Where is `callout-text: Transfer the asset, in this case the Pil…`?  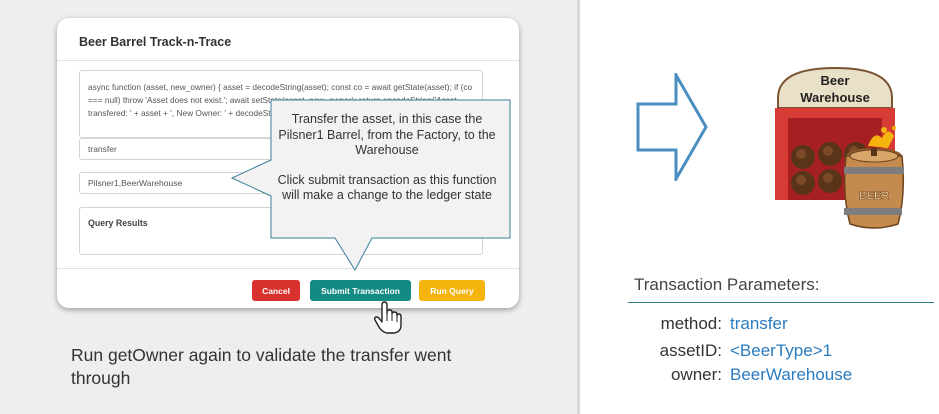
callout-text: Transfer the asset, in this case the Pil… is located at coordinates (387, 158).